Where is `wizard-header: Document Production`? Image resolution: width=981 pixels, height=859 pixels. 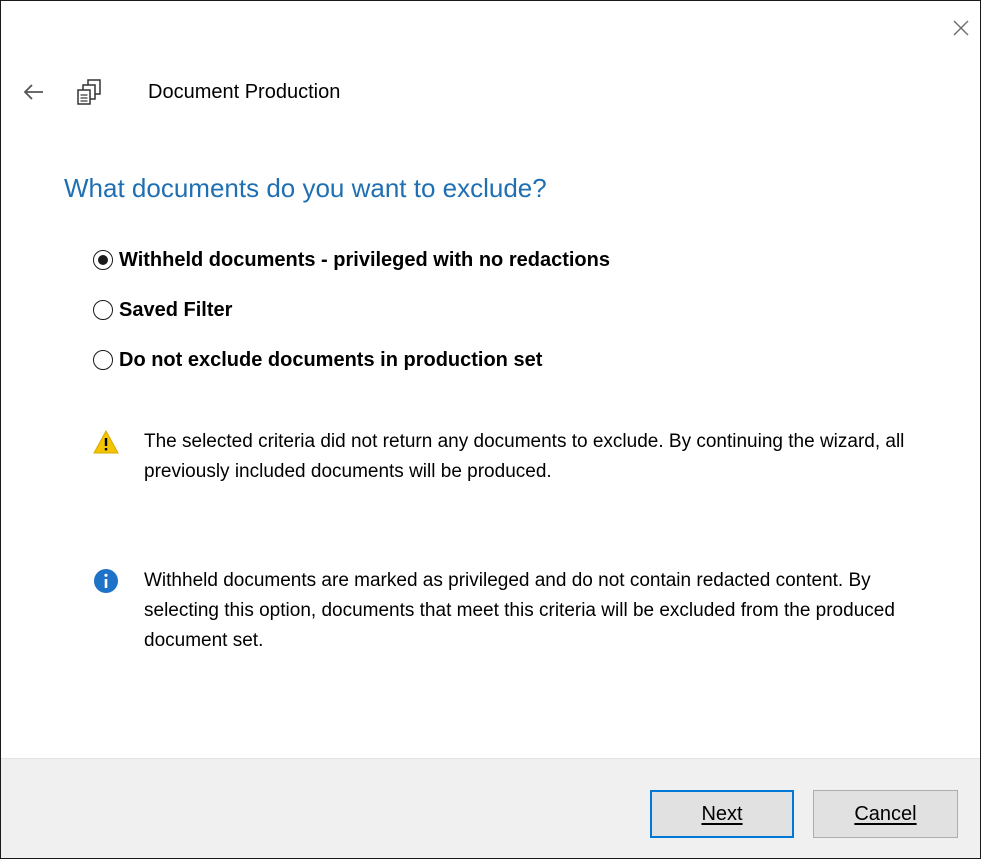
wizard-header: Document Production is located at coordinates (490, 91).